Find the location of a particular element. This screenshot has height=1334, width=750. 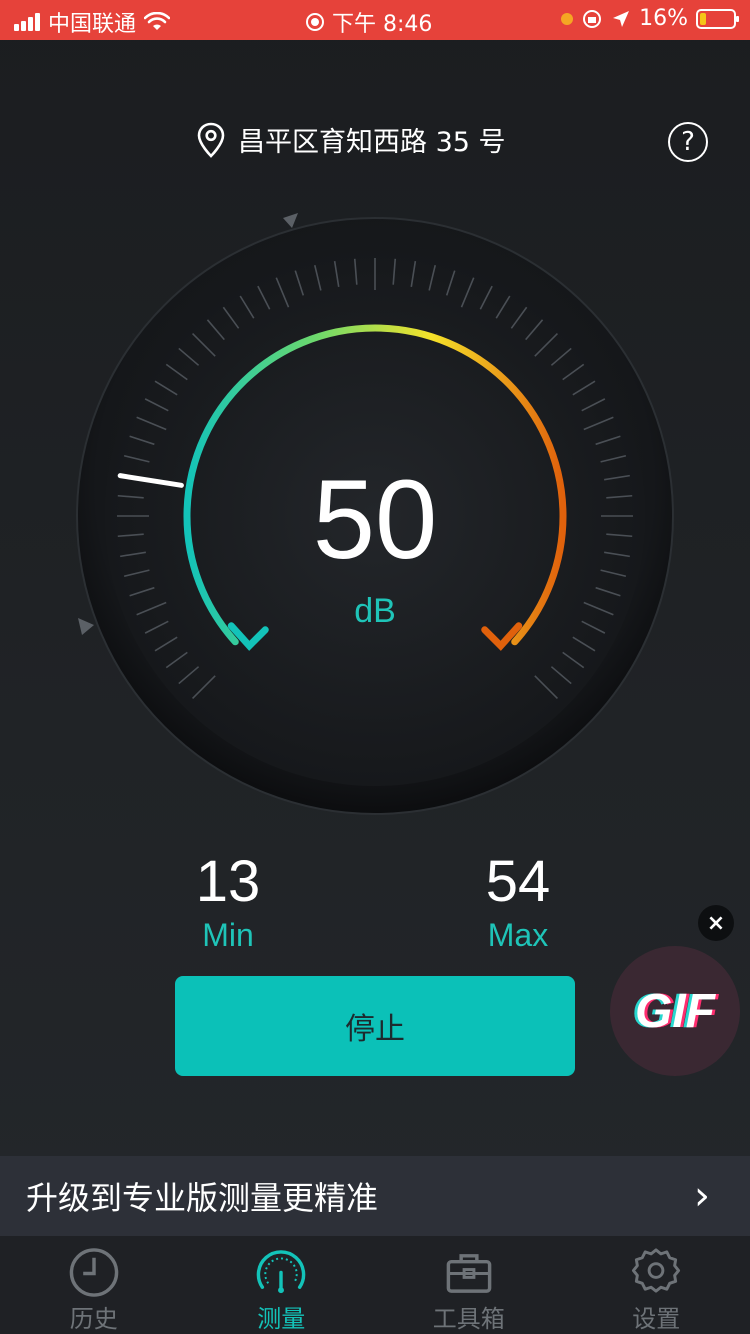

wifi-icon is located at coordinates (157, 21).